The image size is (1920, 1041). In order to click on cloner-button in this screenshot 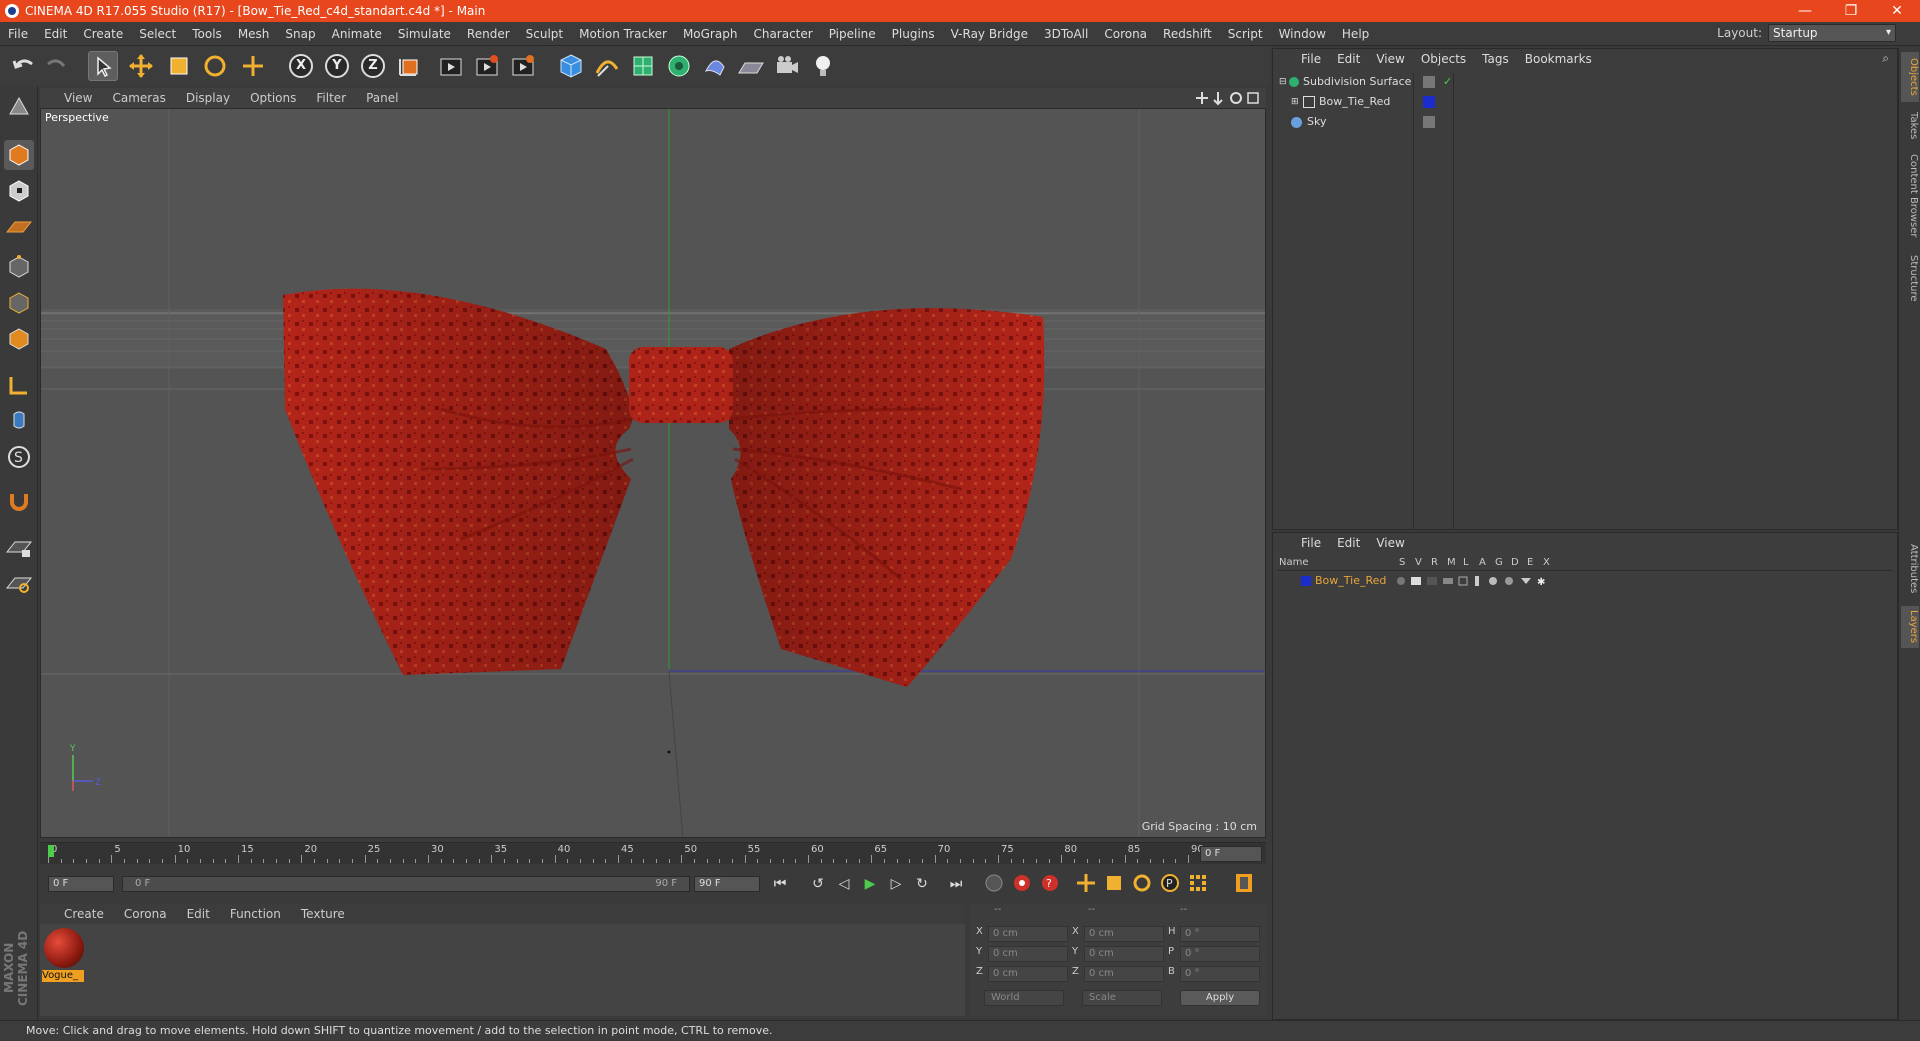, I will do `click(679, 66)`.